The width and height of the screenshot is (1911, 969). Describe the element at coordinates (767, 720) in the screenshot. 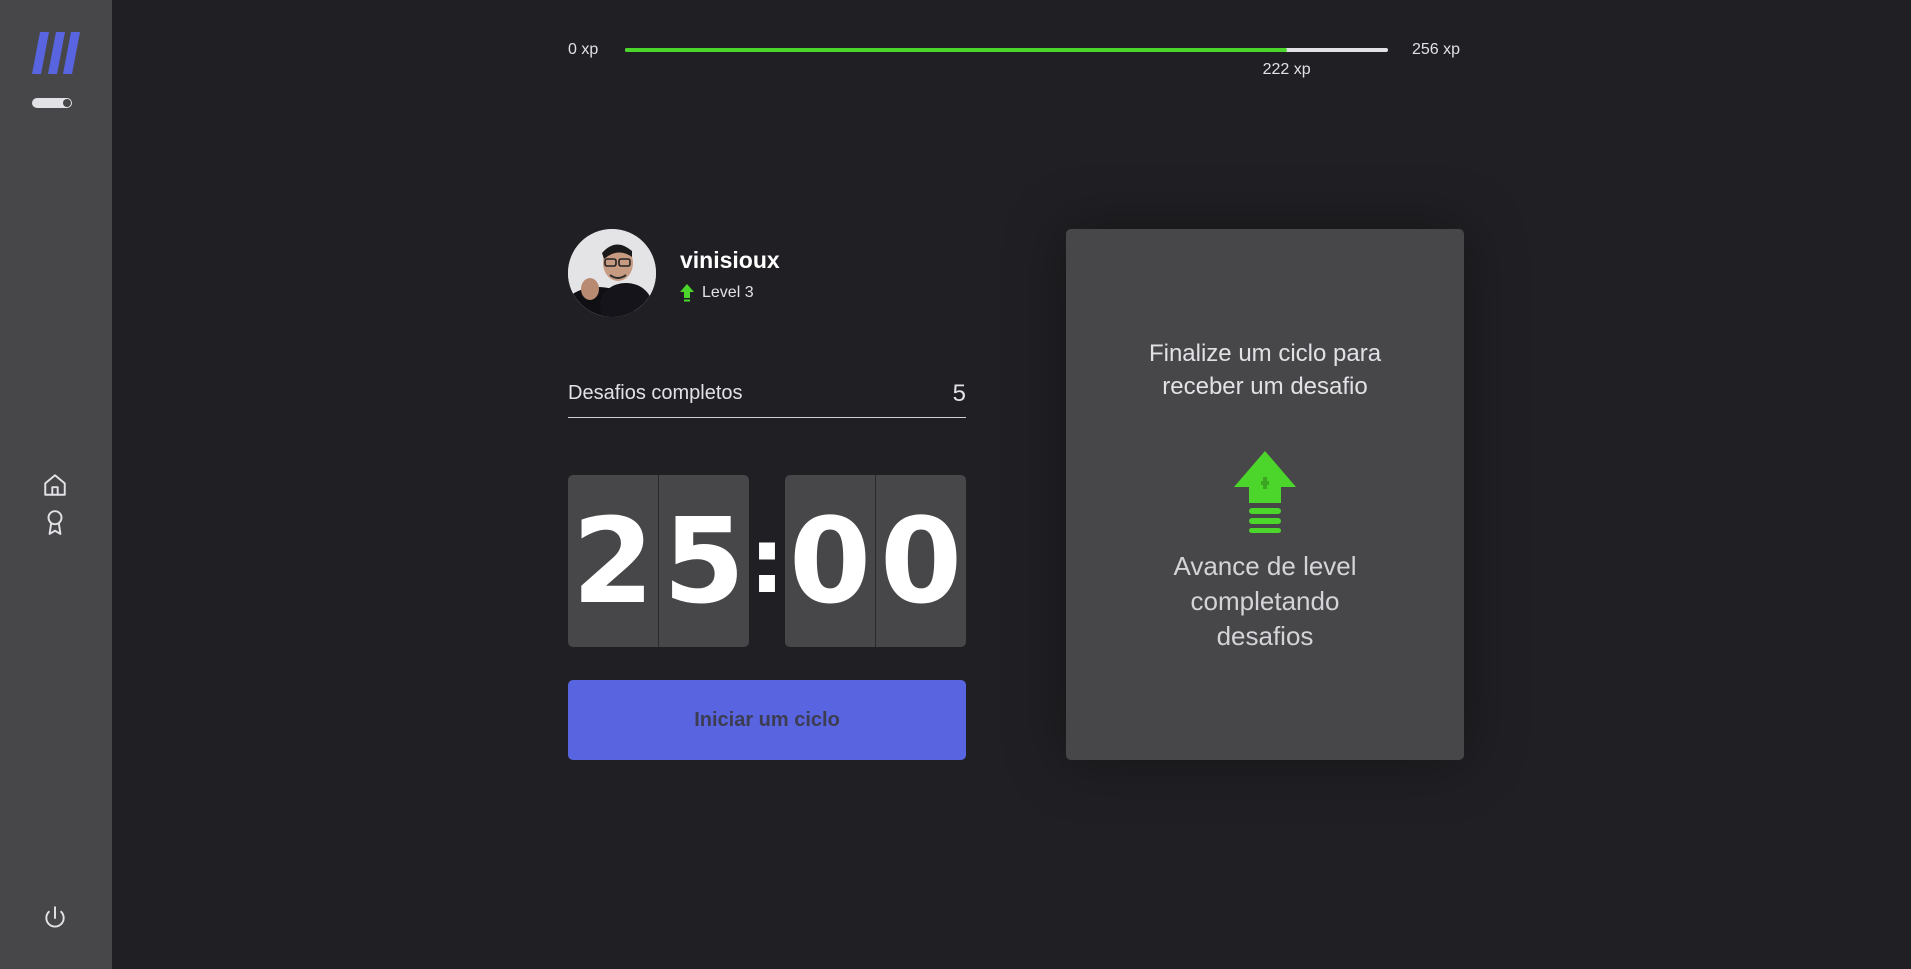

I see `start-cycle-button: Iniciar um ciclo` at that location.